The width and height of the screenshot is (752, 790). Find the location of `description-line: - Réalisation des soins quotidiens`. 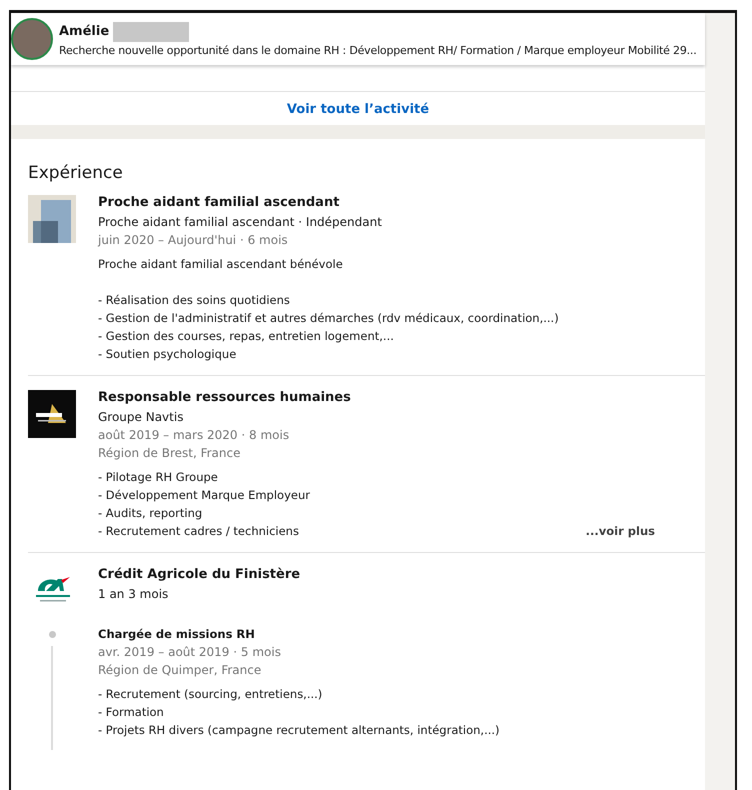

description-line: - Réalisation des soins quotidiens is located at coordinates (194, 300).